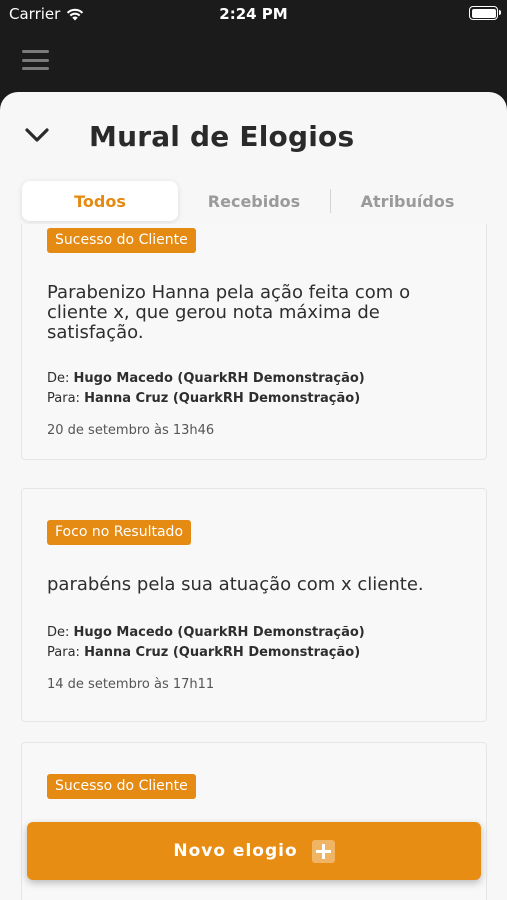 The width and height of the screenshot is (507, 900). What do you see at coordinates (235, 584) in the screenshot?
I see `praise-message: parabéns pela sua atuação com x cliente.` at bounding box center [235, 584].